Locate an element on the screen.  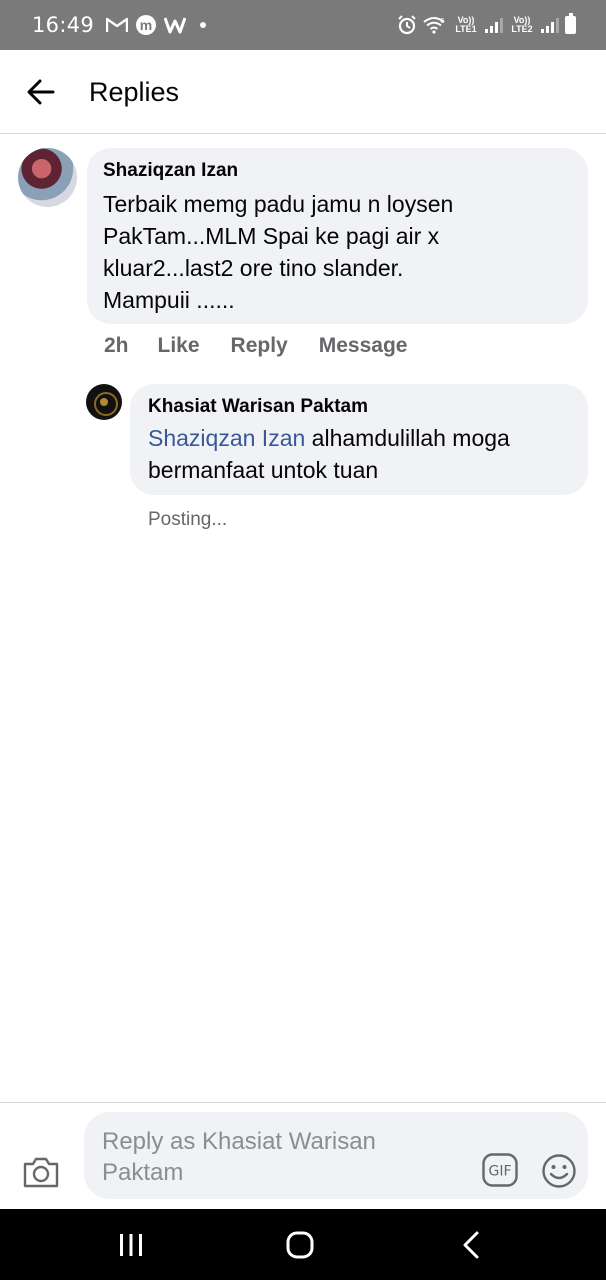
wifi-icon: 6 is located at coordinates (434, 25).